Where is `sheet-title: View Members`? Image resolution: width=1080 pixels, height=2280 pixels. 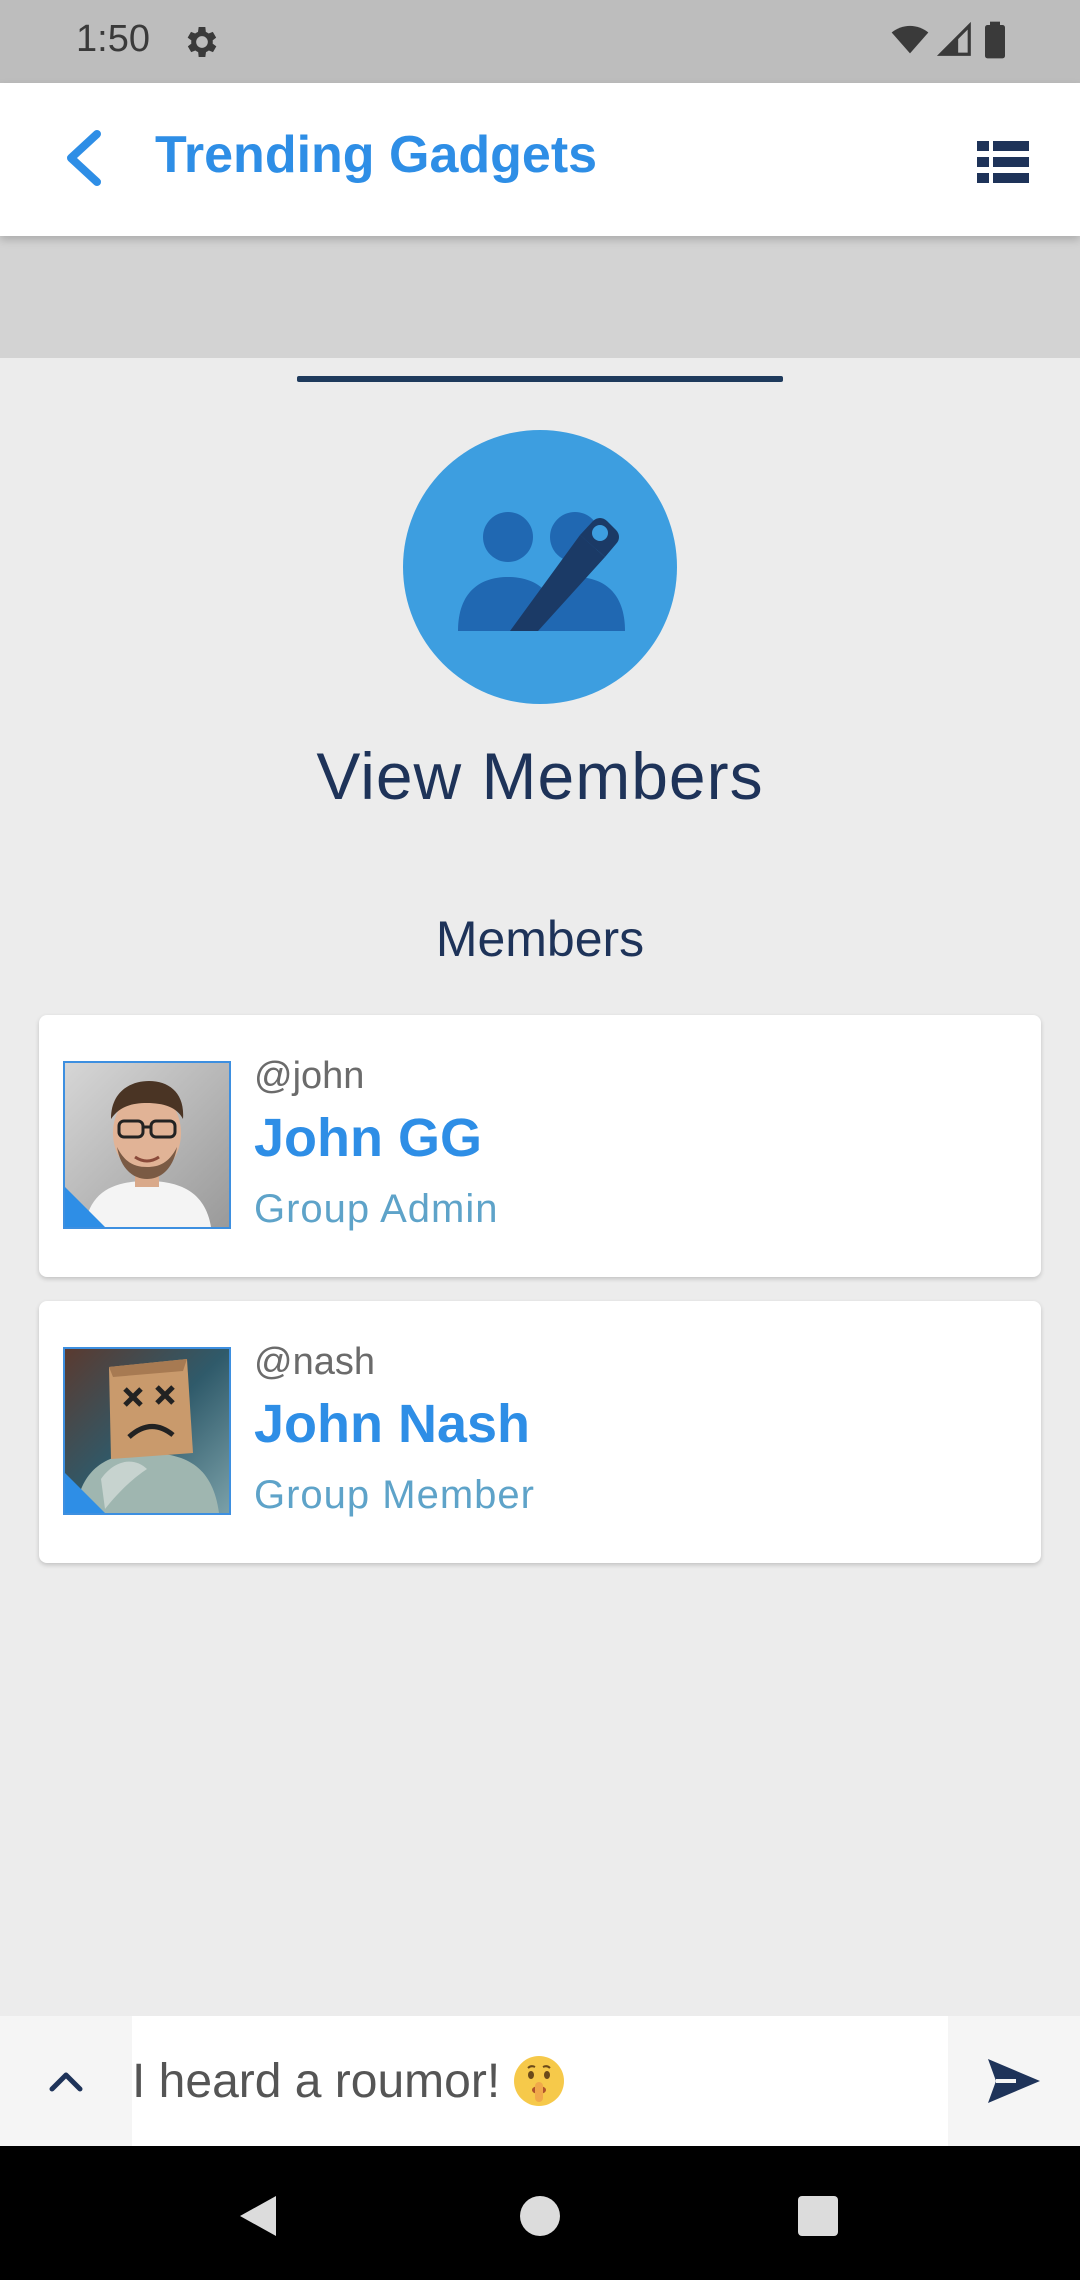 sheet-title: View Members is located at coordinates (540, 776).